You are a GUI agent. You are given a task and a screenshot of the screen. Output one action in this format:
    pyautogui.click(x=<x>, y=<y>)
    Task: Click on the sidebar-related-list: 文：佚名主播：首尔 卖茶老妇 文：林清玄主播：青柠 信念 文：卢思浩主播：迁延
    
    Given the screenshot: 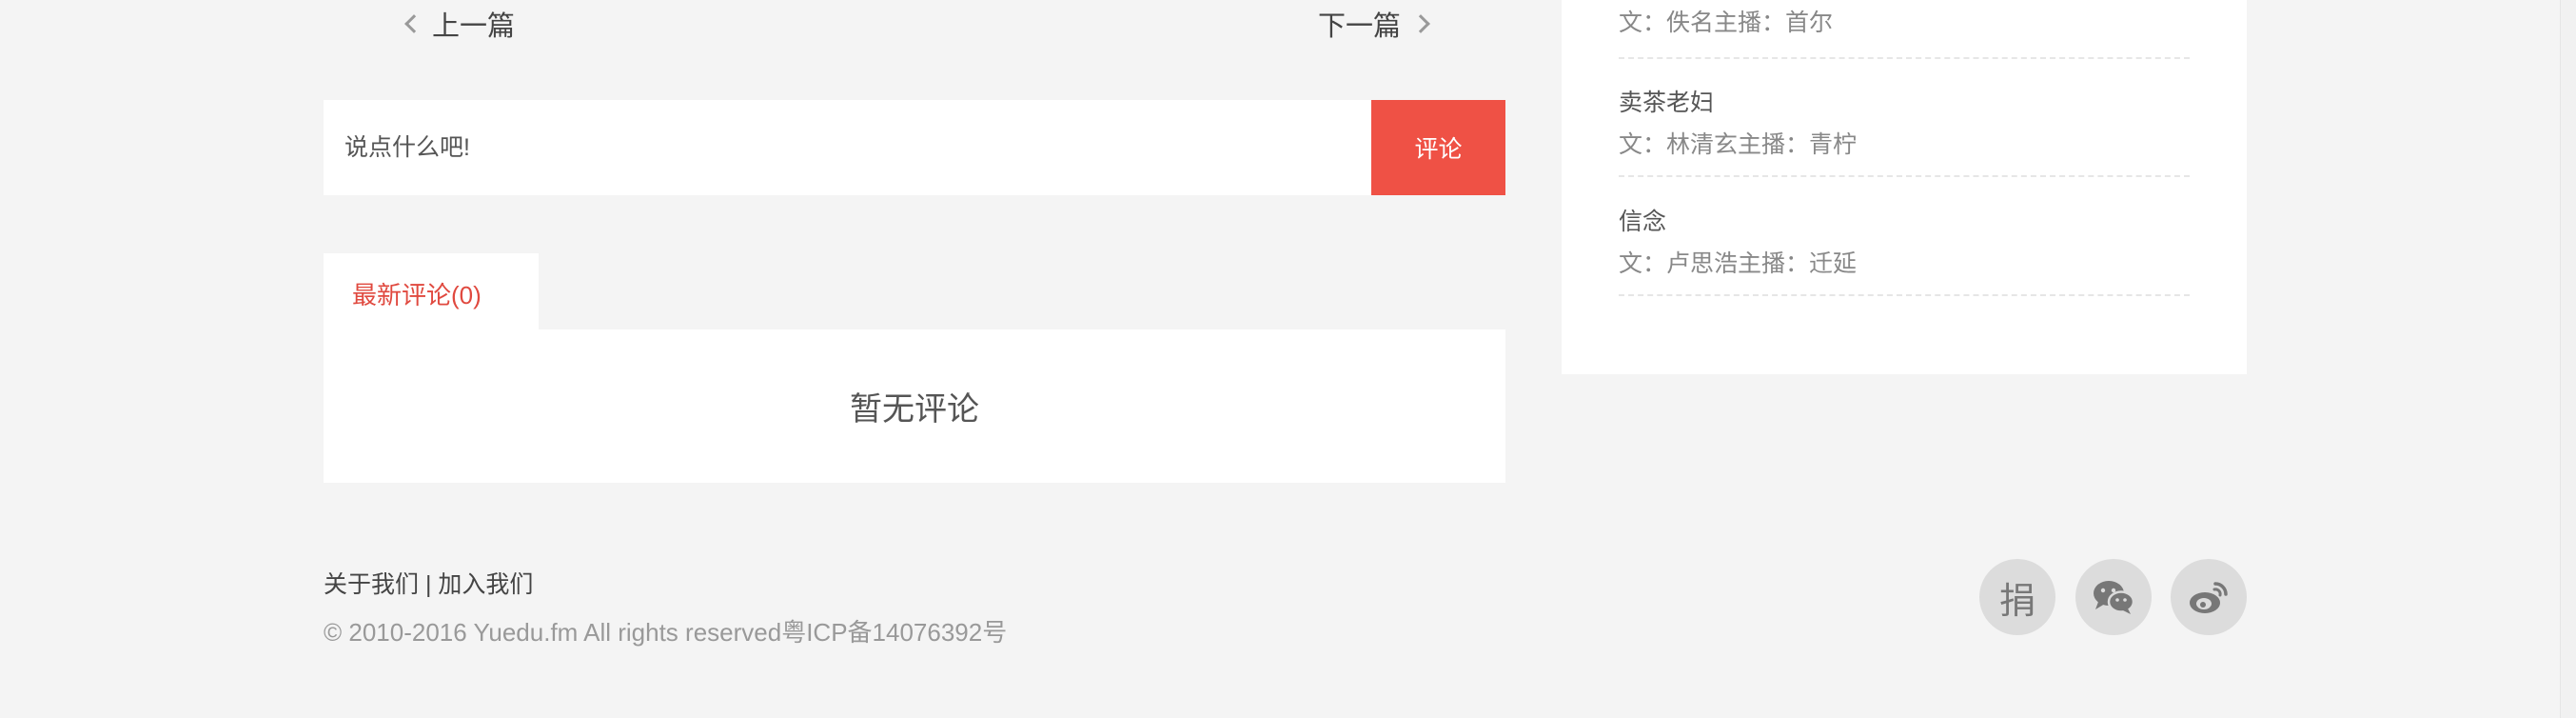 What is the action you would take?
    pyautogui.click(x=1904, y=187)
    